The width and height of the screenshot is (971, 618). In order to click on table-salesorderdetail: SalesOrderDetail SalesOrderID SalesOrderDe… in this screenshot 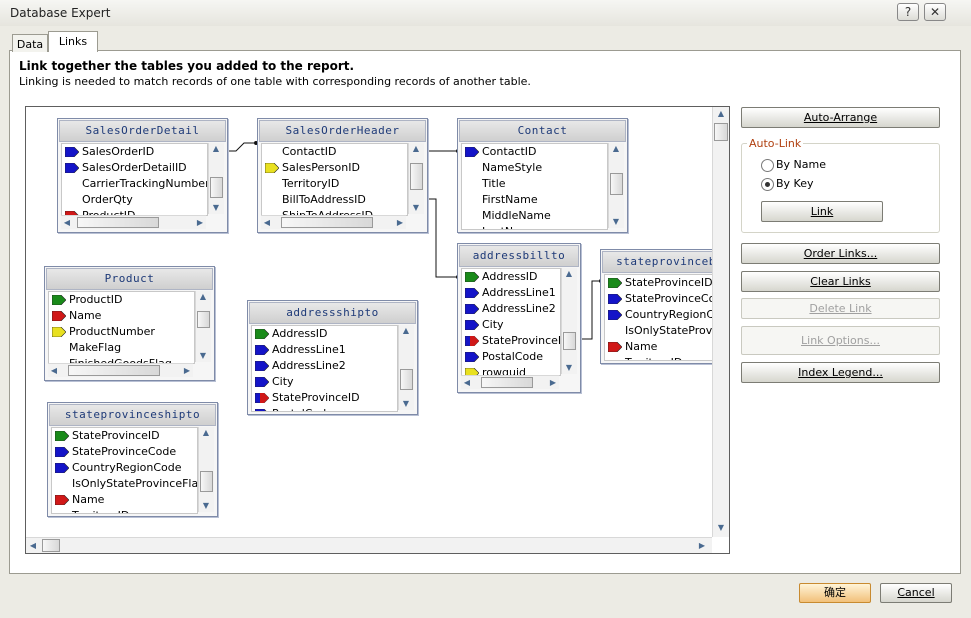, I will do `click(142, 175)`.